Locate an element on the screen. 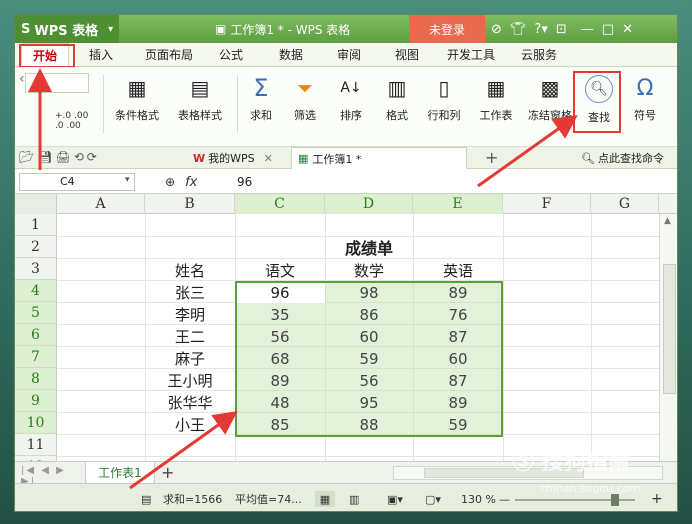 Image resolution: width=692 pixels, height=524 pixels. column-header-e: E is located at coordinates (458, 204).